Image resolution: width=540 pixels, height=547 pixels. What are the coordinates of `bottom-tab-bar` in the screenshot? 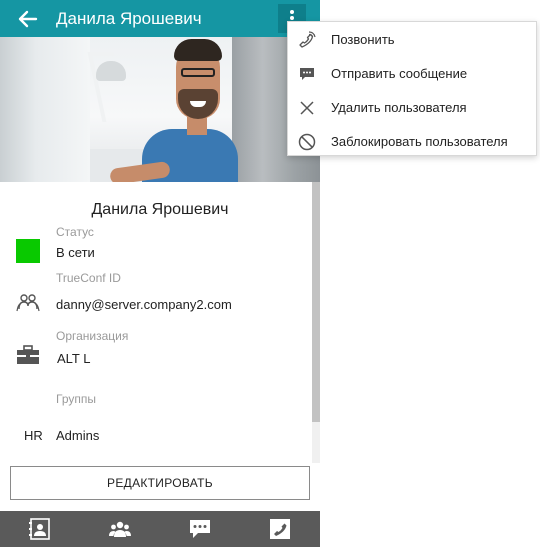 It's located at (160, 529).